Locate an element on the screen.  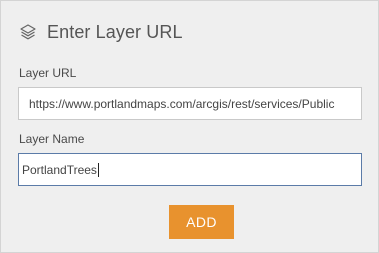
layer-name-input: PortlandTrees is located at coordinates (190, 169).